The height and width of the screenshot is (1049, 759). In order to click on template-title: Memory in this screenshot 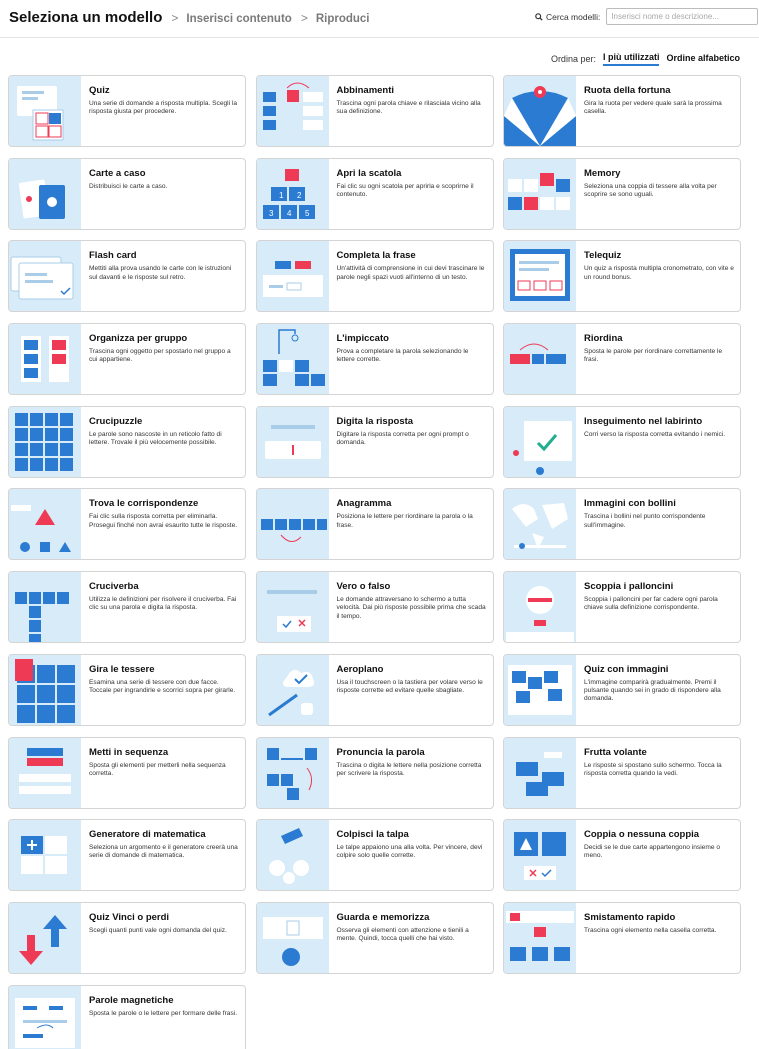, I will do `click(602, 173)`.